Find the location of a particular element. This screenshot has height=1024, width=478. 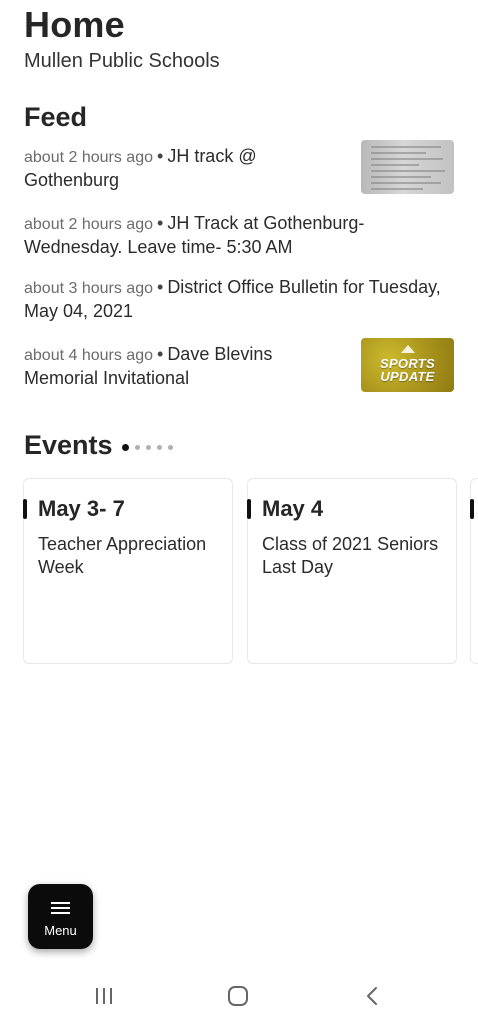

event-card: May 4 Class of 2021 Seniors Last Day is located at coordinates (352, 571).